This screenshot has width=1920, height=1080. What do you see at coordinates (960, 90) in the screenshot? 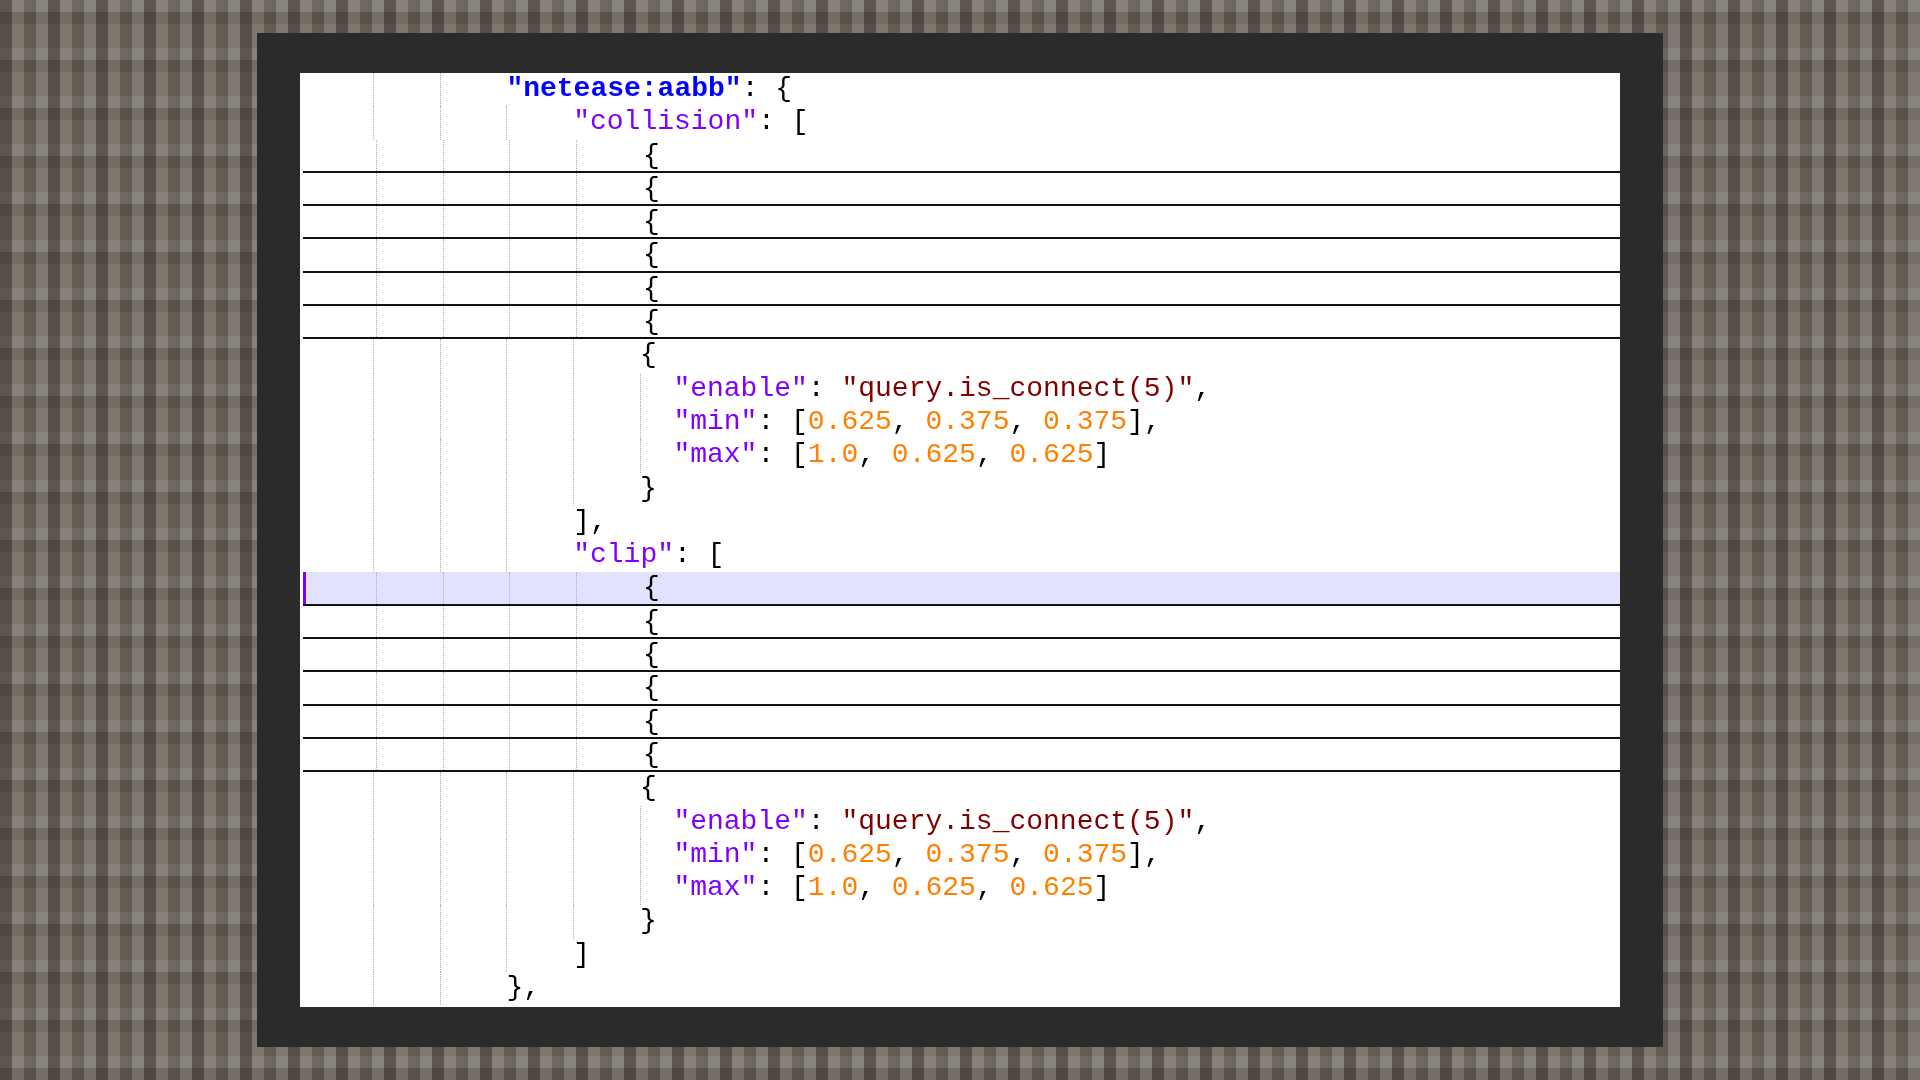
I see `code-line: "netease:aabb": {` at bounding box center [960, 90].